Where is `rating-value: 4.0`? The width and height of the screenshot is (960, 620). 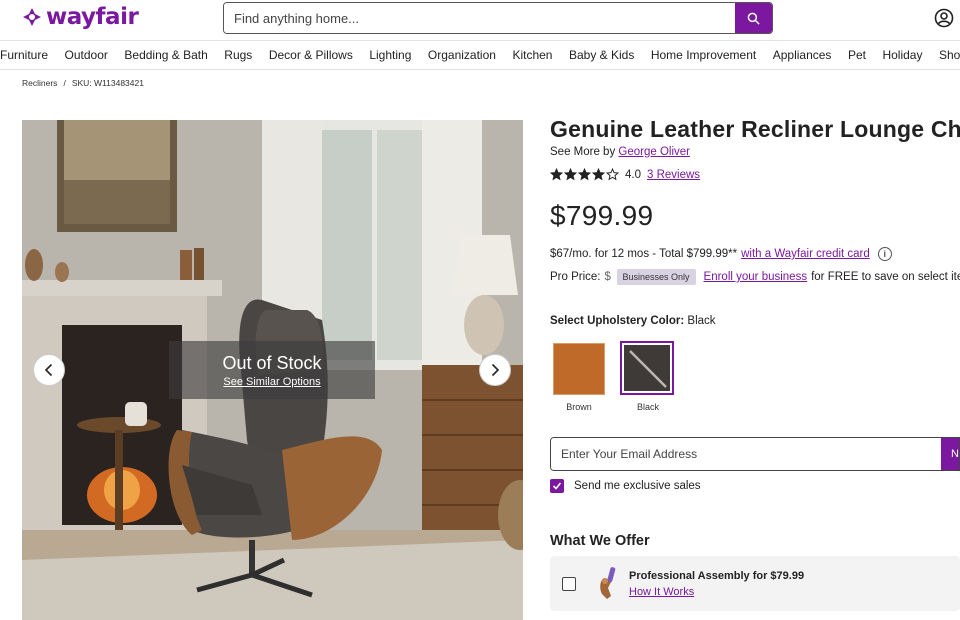
rating-value: 4.0 is located at coordinates (633, 174).